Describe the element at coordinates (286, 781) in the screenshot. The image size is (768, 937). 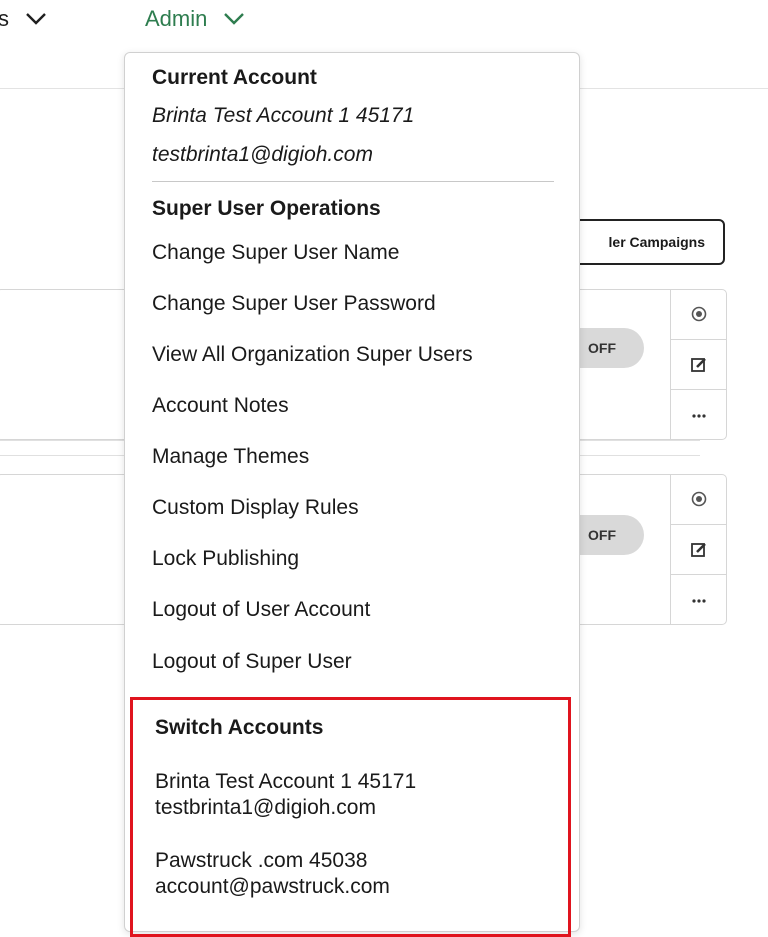
I see `switch-account-name: Brinta Test Account 1 45171` at that location.